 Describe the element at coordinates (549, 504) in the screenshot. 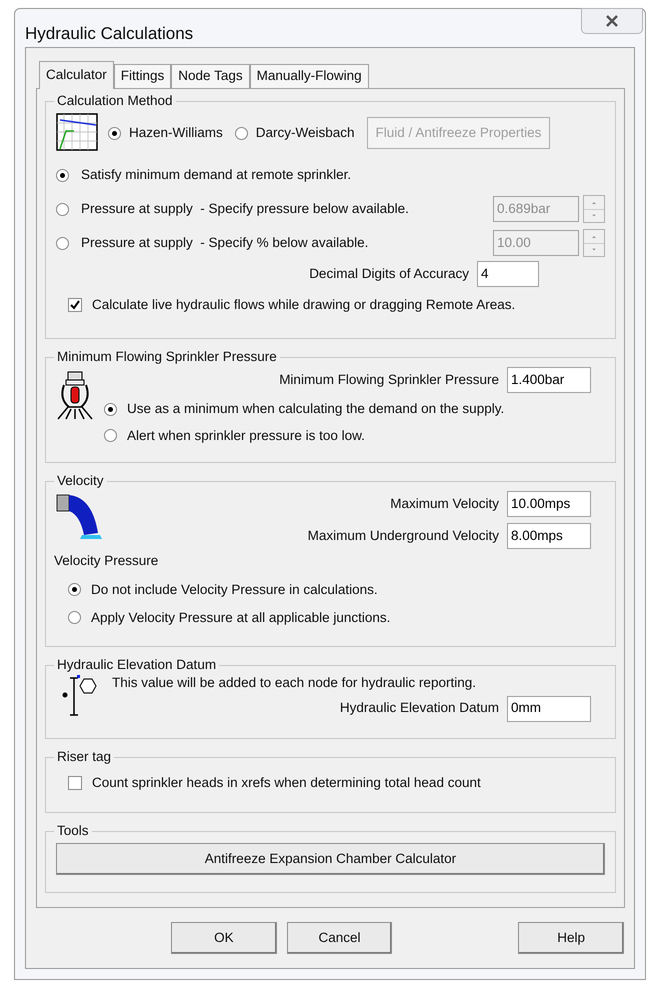

I see `input-field: 10.00mps` at that location.